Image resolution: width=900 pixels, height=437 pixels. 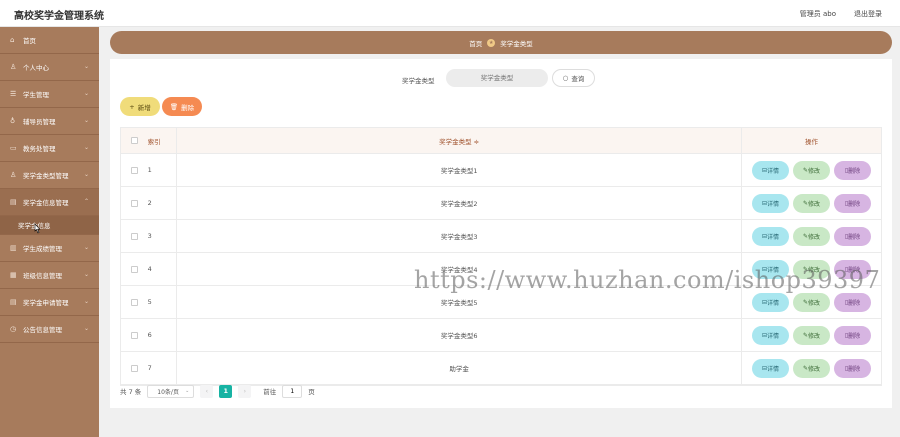 What do you see at coordinates (134, 140) in the screenshot?
I see `select-all-checkbox` at bounding box center [134, 140].